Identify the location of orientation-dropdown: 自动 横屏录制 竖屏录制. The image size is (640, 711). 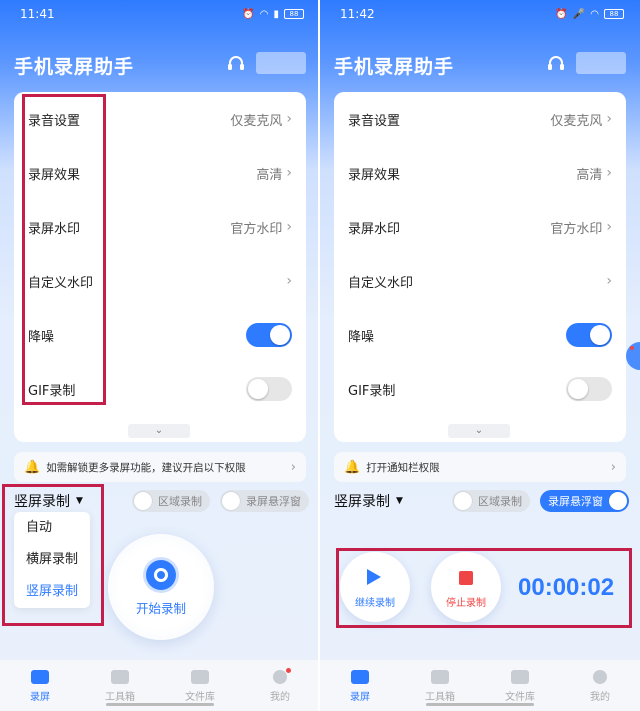
(52, 560).